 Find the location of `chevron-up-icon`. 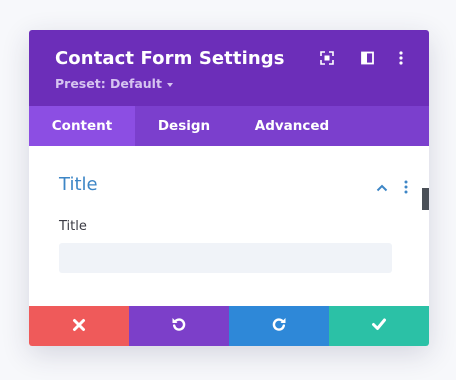

chevron-up-icon is located at coordinates (382, 187).